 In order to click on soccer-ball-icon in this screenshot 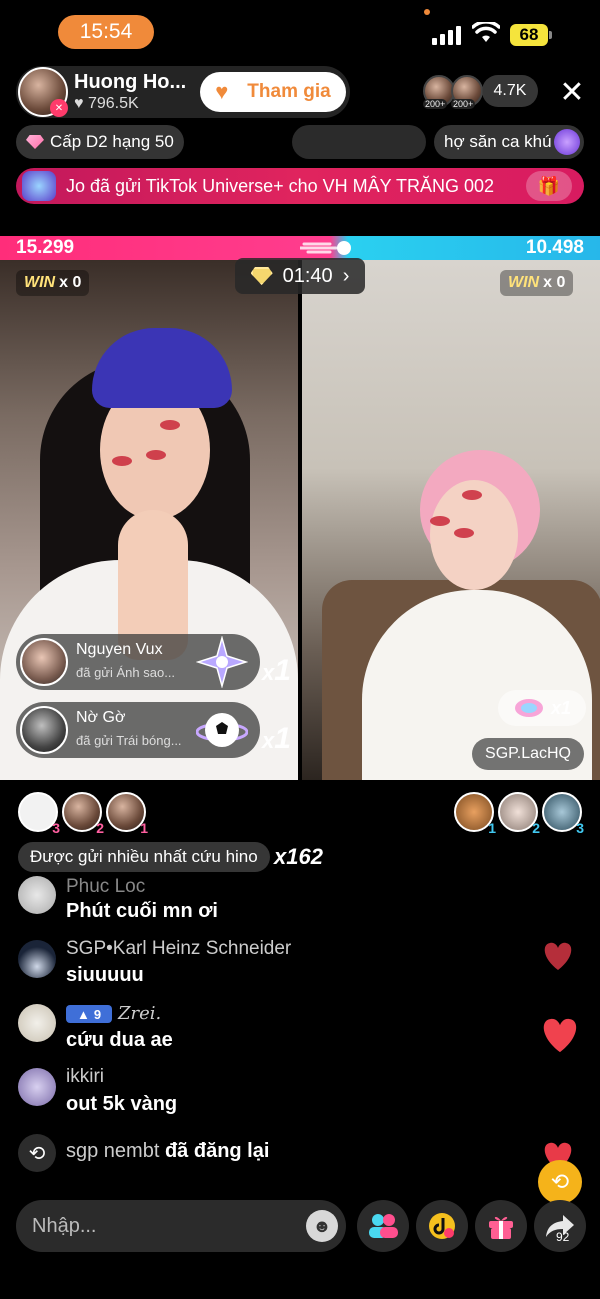, I will do `click(222, 730)`.